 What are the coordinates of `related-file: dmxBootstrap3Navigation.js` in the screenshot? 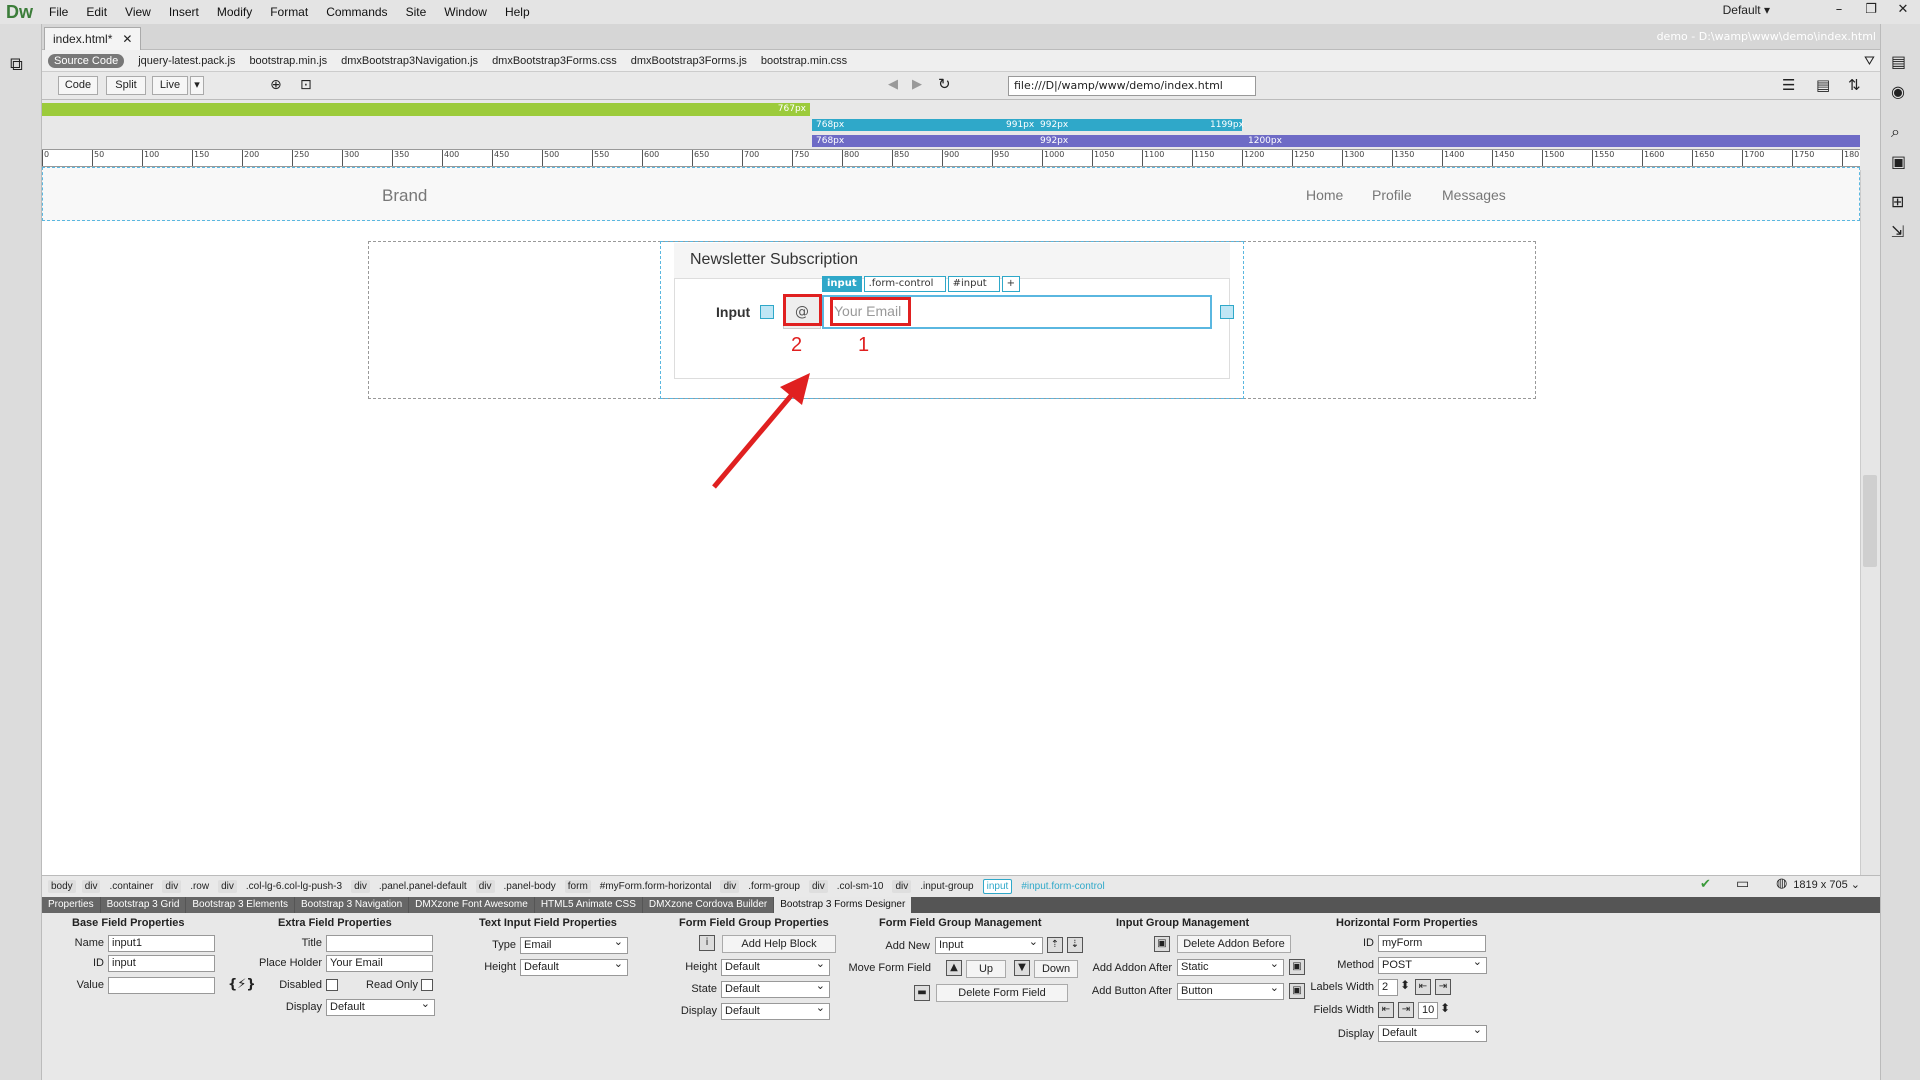 It's located at (409, 61).